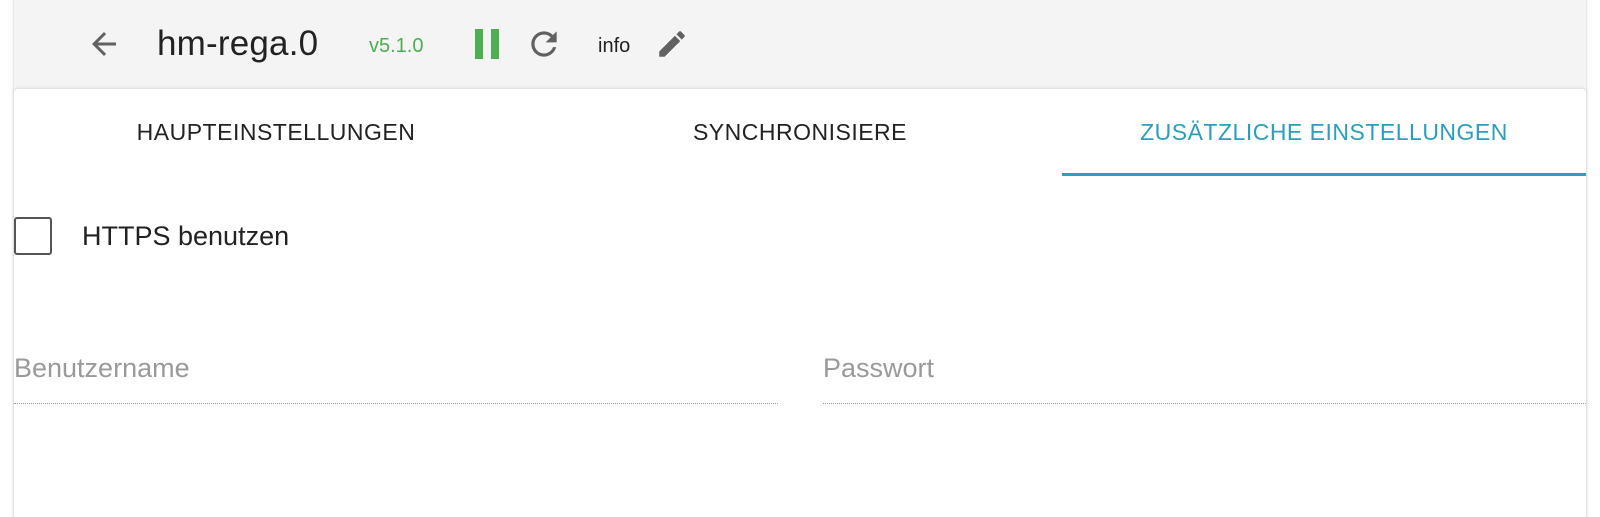 This screenshot has height=517, width=1600. I want to click on pause-bar-left, so click(479, 44).